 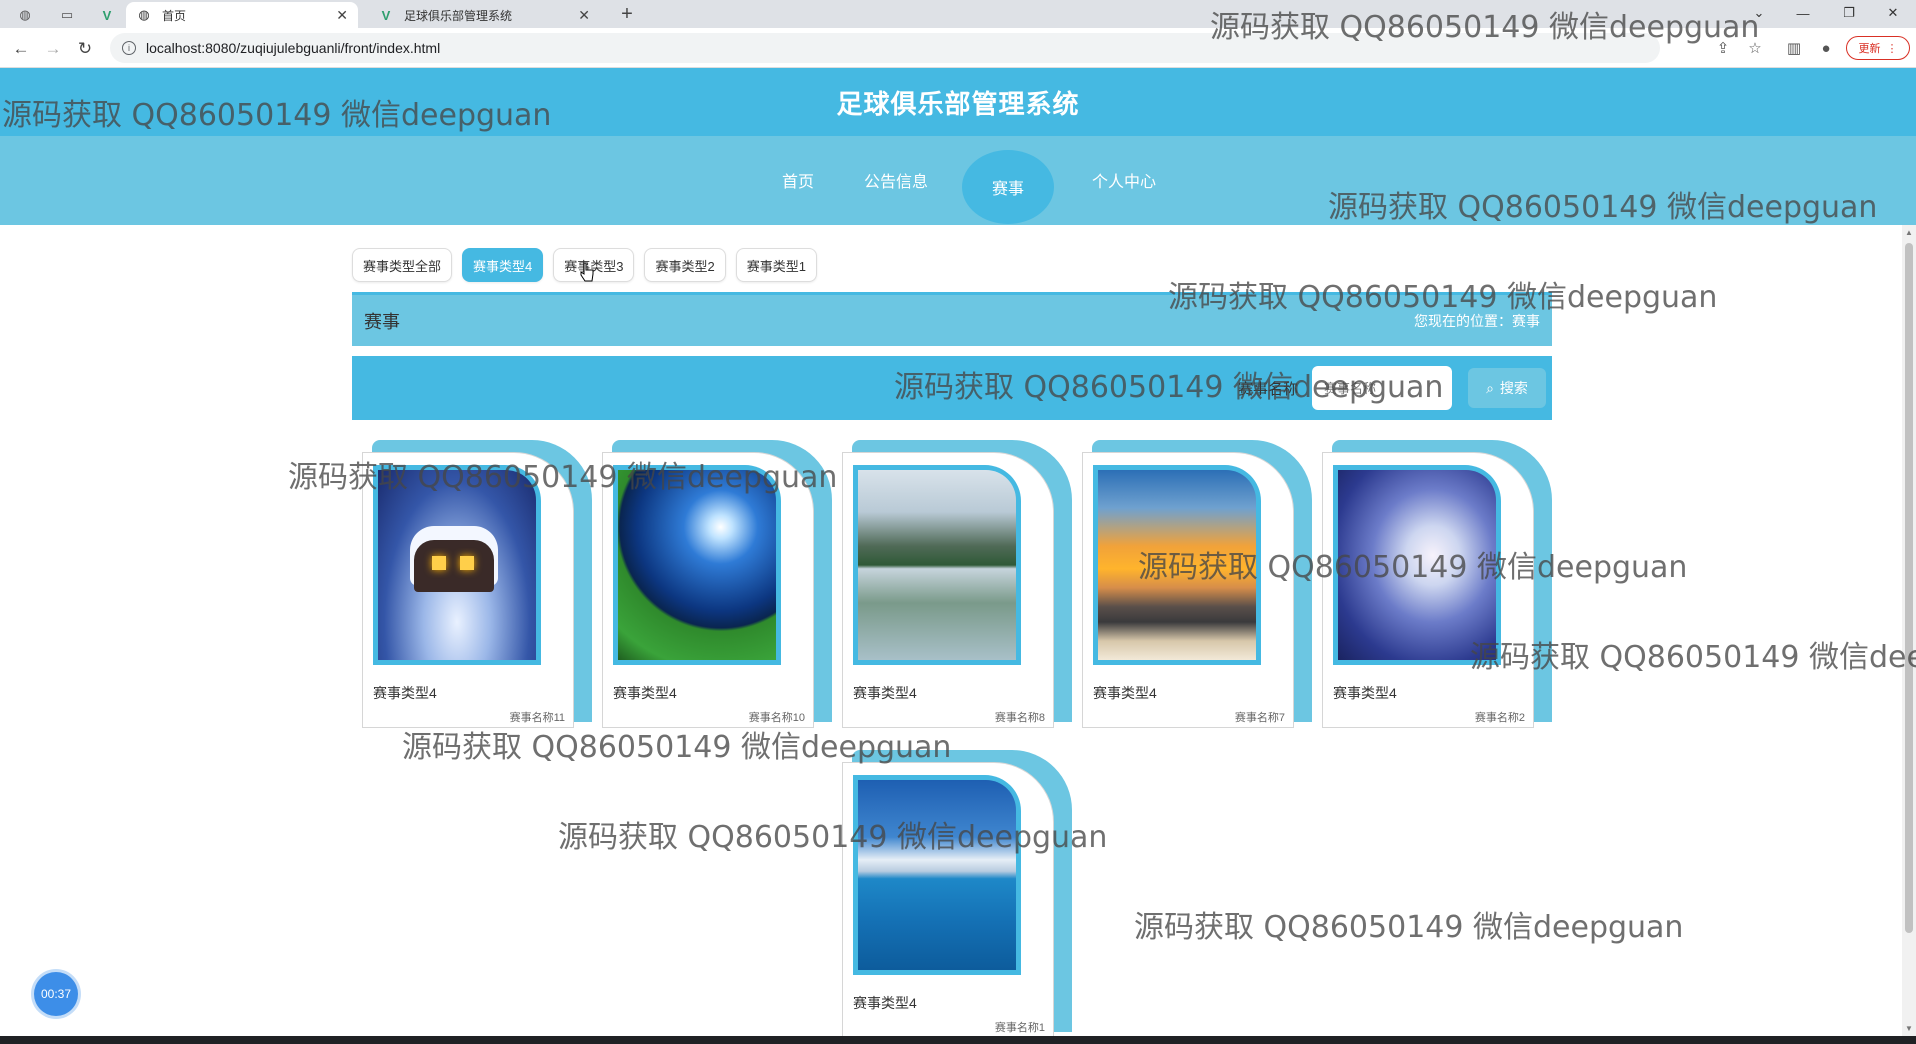 I want to click on card-name: 赛事名称8, so click(x=1019, y=718).